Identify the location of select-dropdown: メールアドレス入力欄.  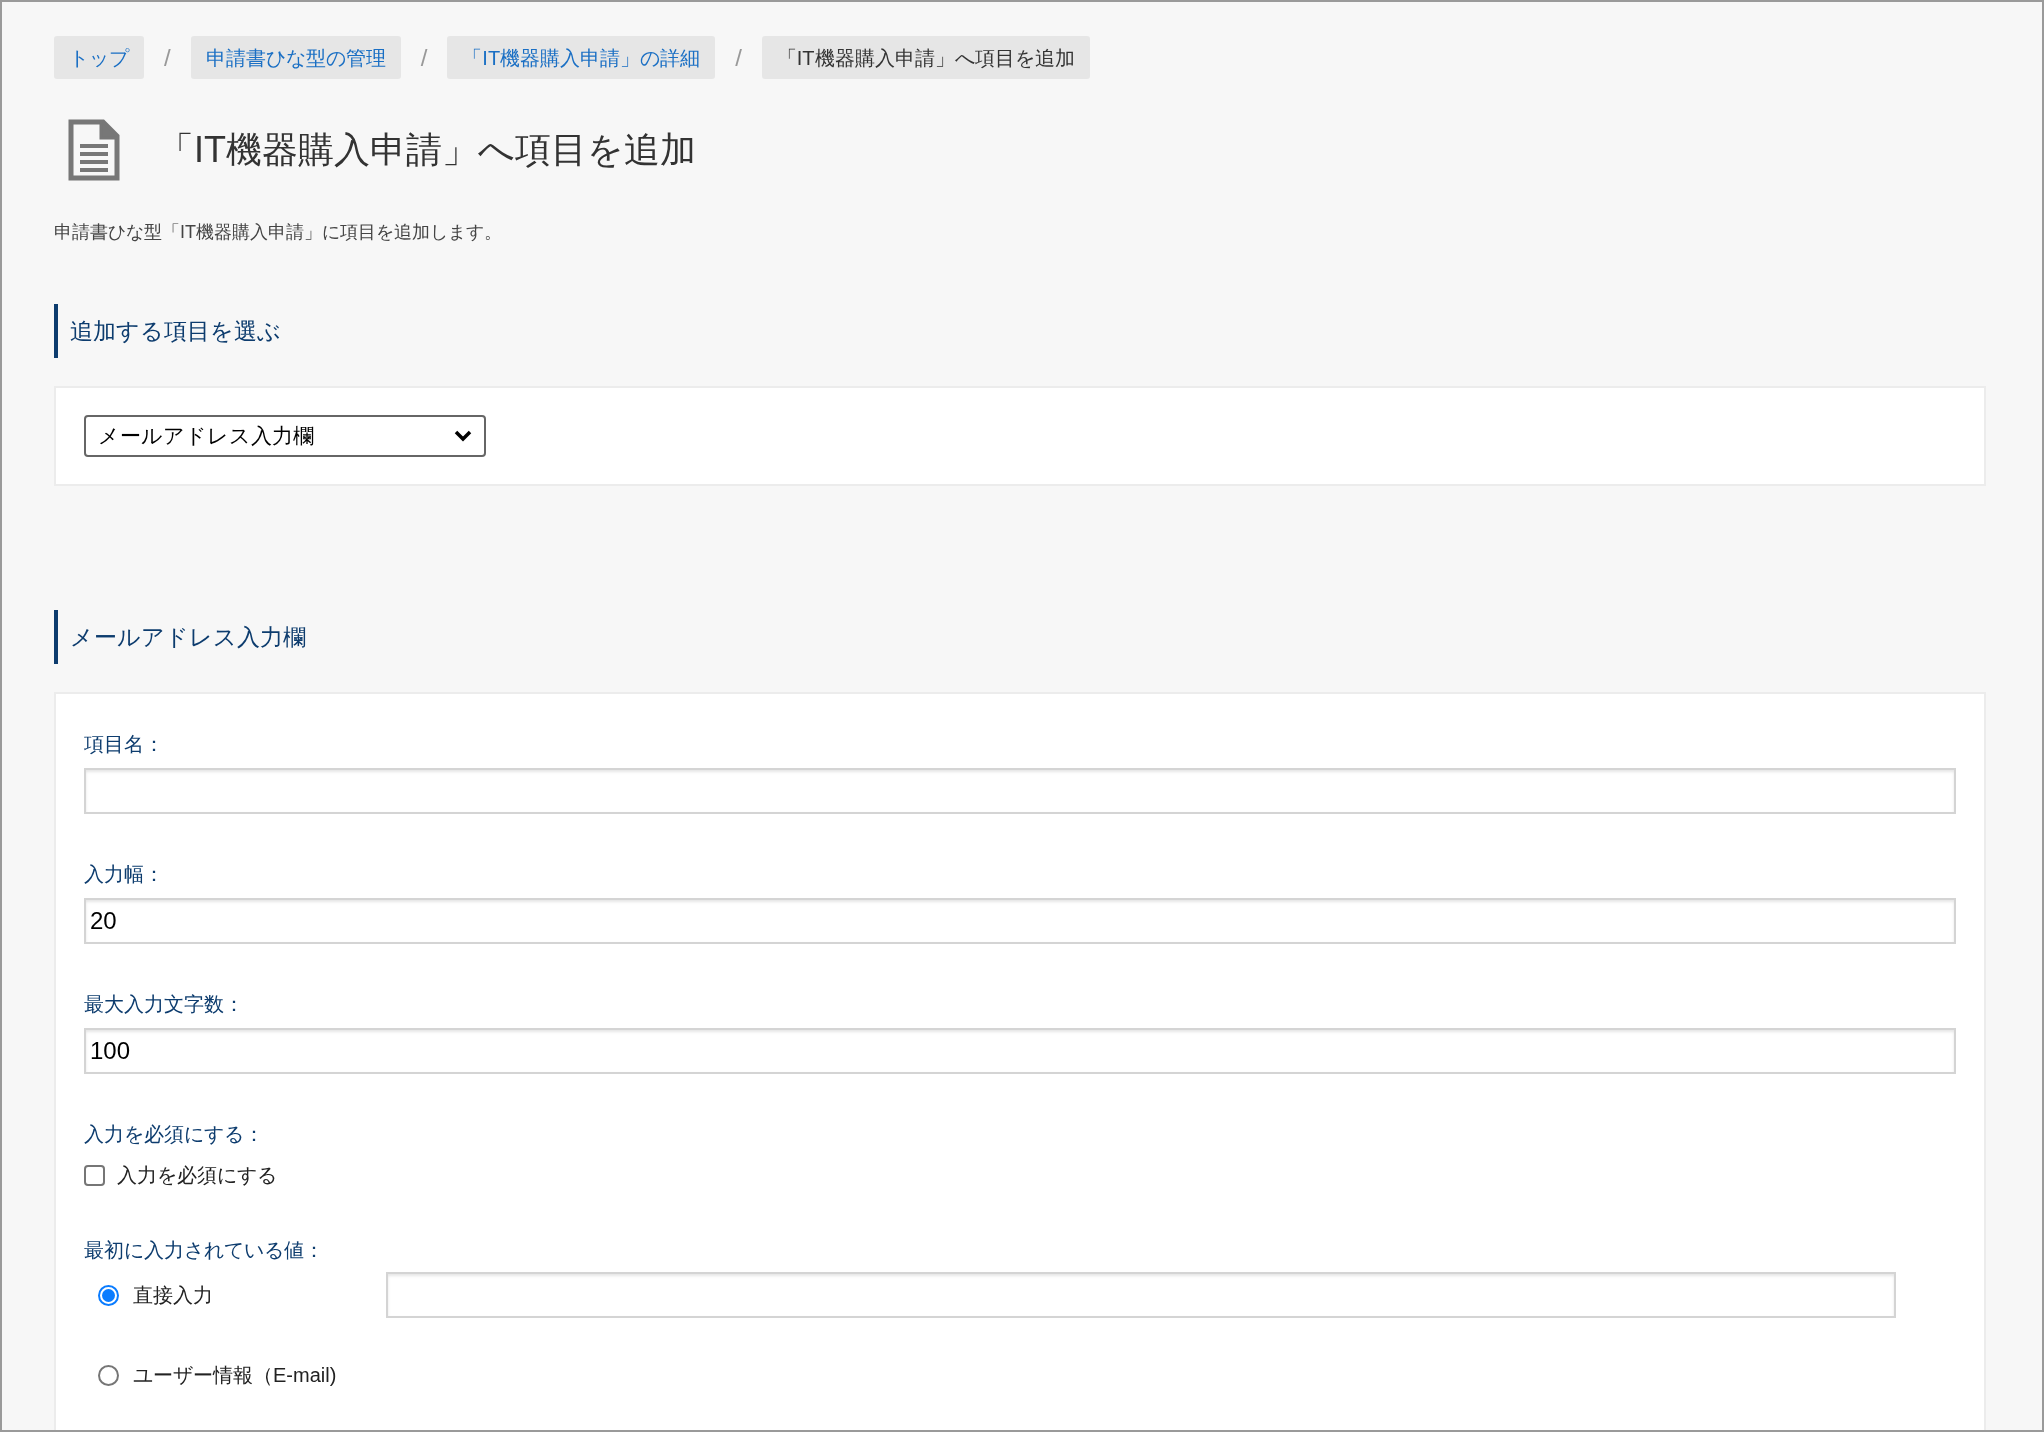
(285, 436).